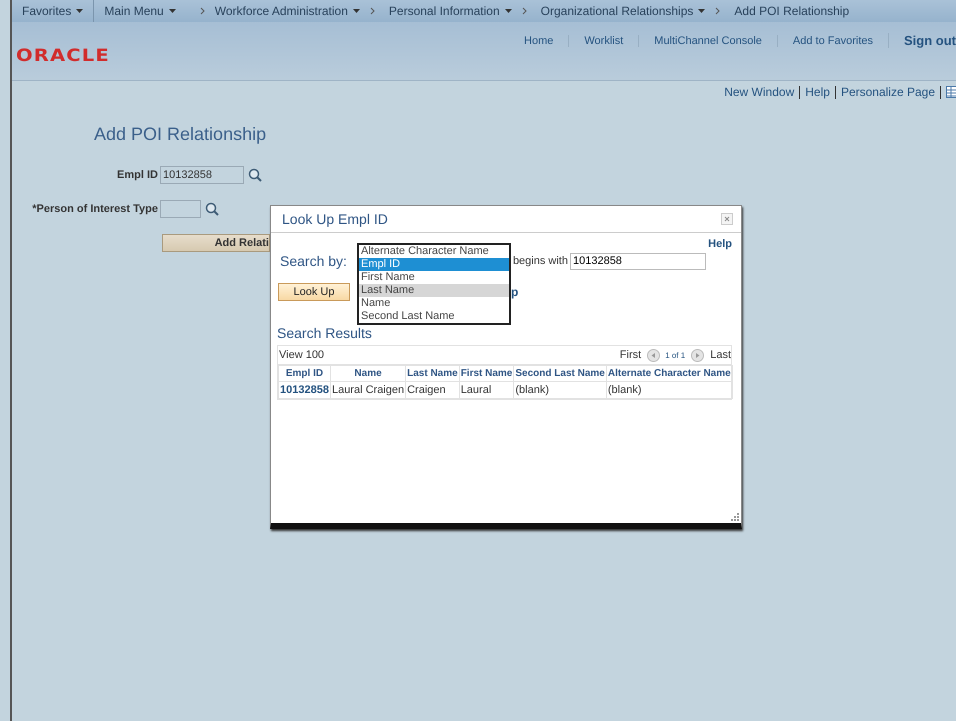 This screenshot has width=956, height=721. I want to click on operator-label: begins with, so click(540, 261).